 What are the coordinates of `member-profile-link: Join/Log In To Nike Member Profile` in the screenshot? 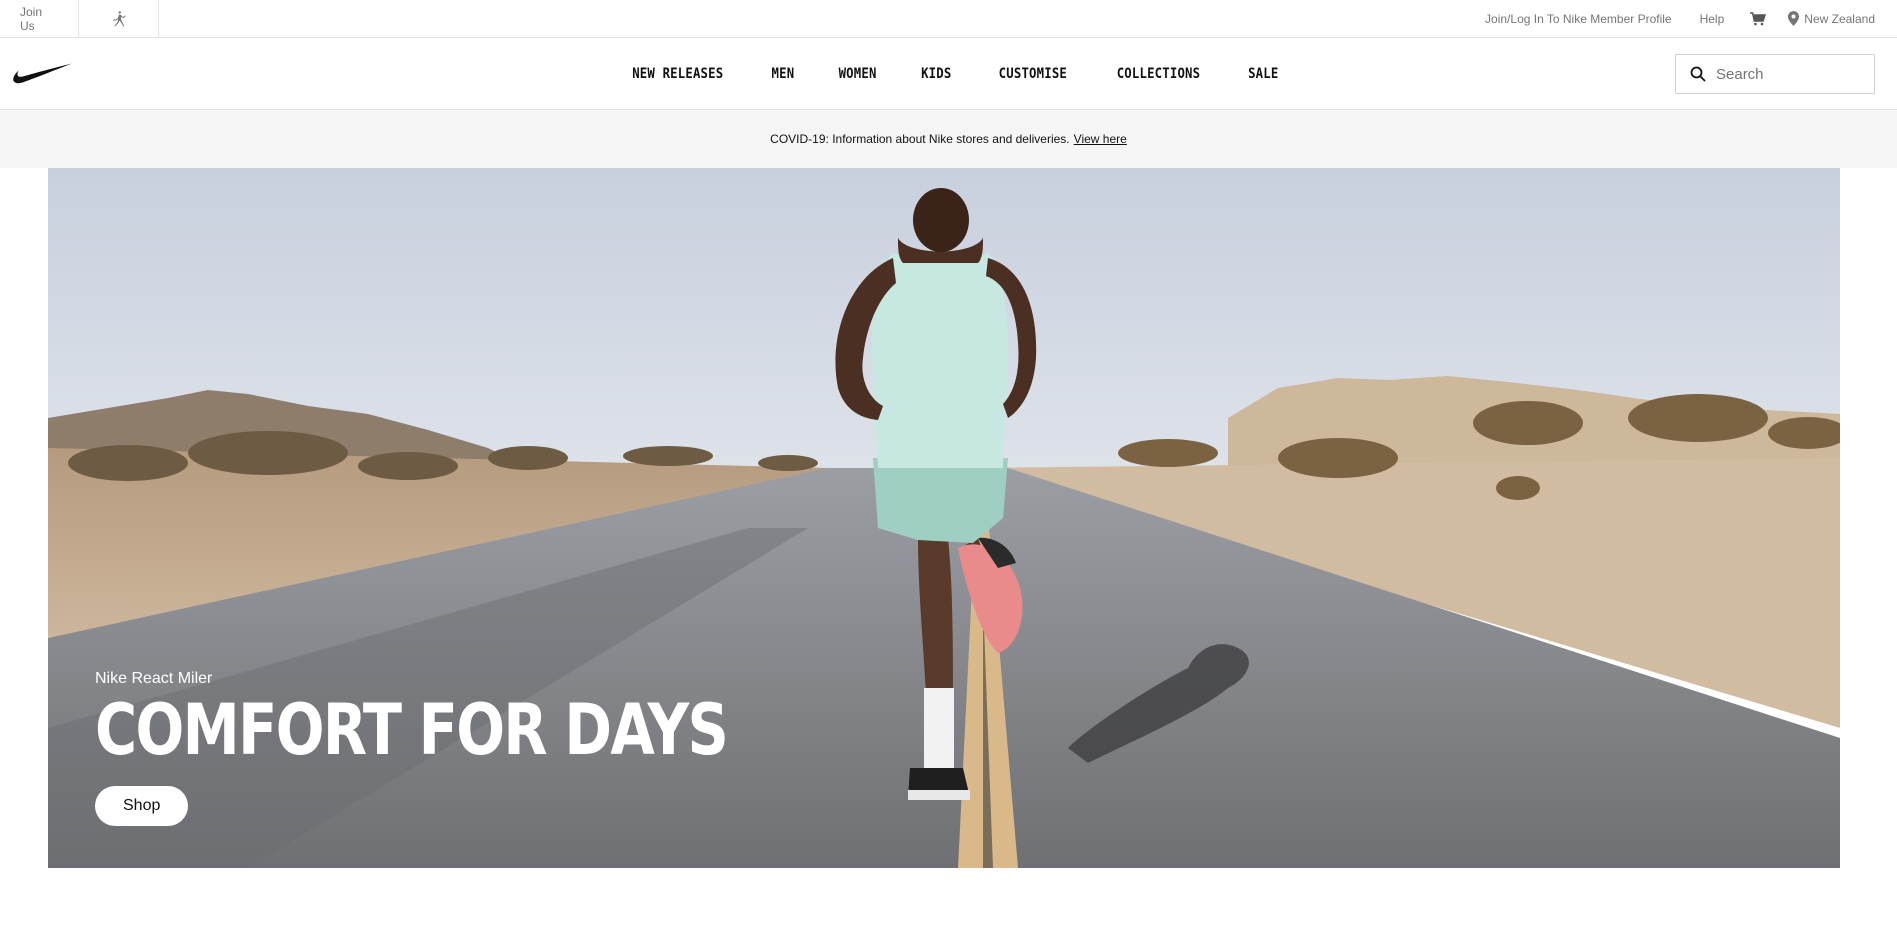 It's located at (1578, 19).